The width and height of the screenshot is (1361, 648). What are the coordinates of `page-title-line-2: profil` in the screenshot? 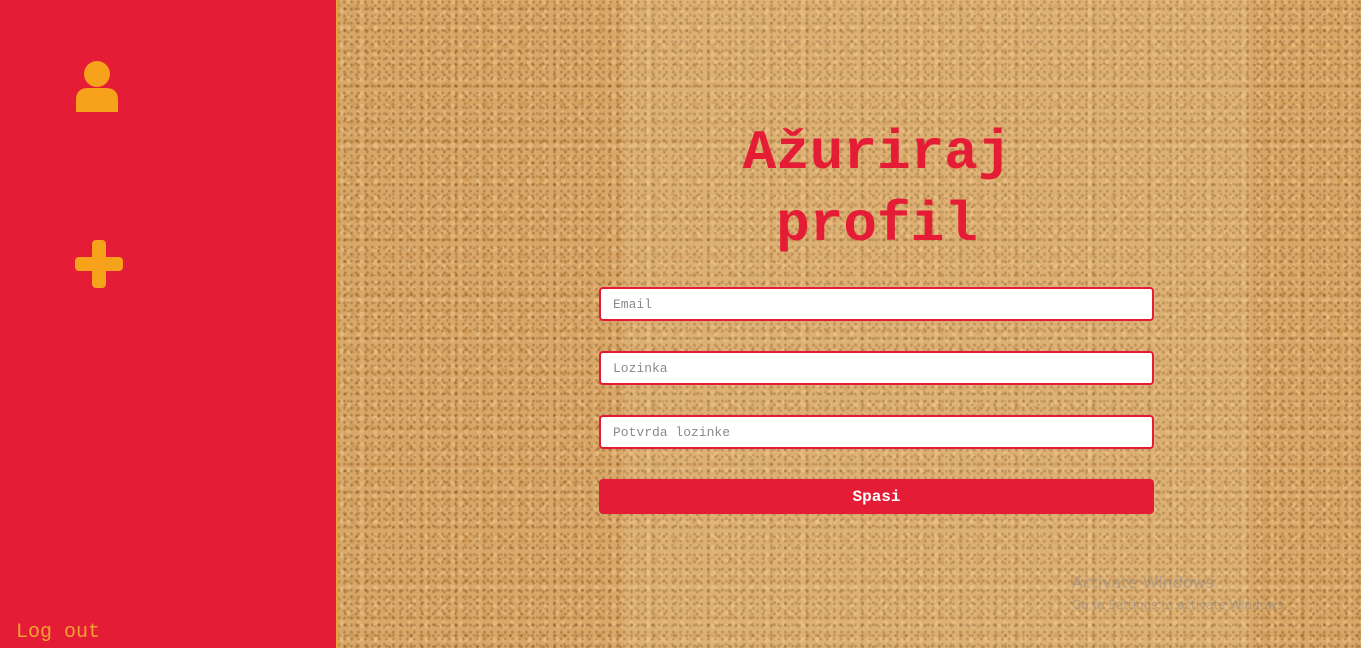 It's located at (877, 225).